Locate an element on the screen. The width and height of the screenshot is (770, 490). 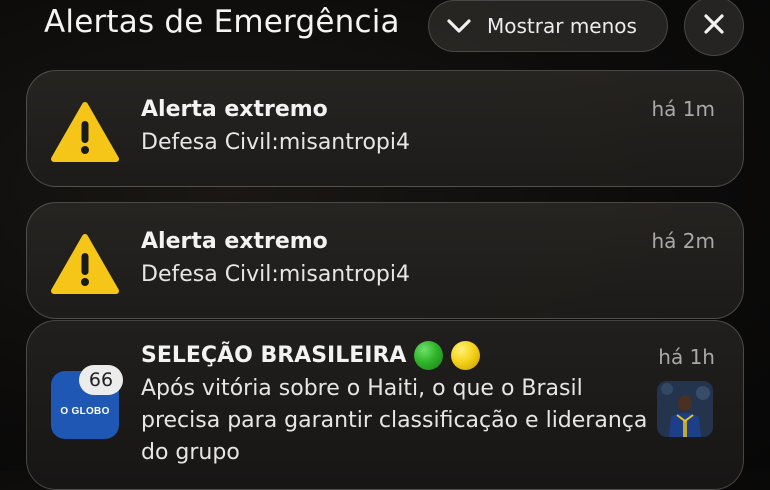
green-circle-icon is located at coordinates (429, 355).